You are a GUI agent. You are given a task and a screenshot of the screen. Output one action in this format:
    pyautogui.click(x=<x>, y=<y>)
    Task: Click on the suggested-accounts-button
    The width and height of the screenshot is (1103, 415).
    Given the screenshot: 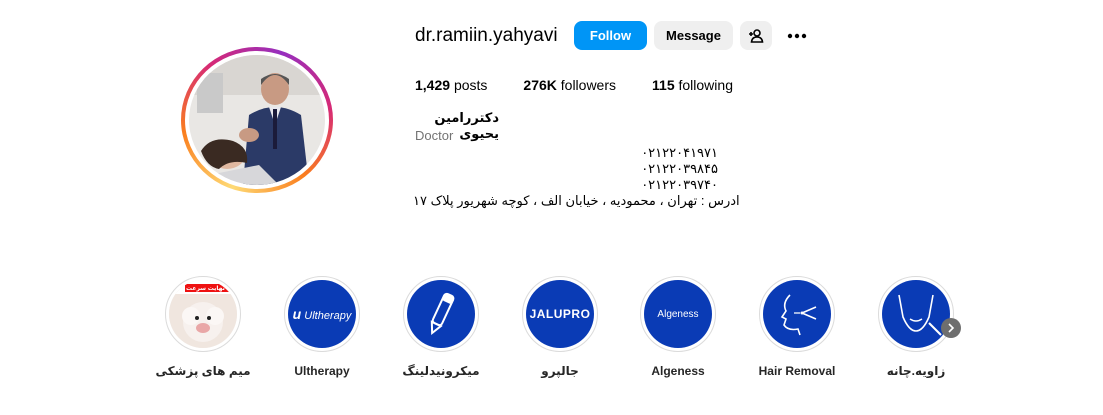 What is the action you would take?
    pyautogui.click(x=756, y=35)
    